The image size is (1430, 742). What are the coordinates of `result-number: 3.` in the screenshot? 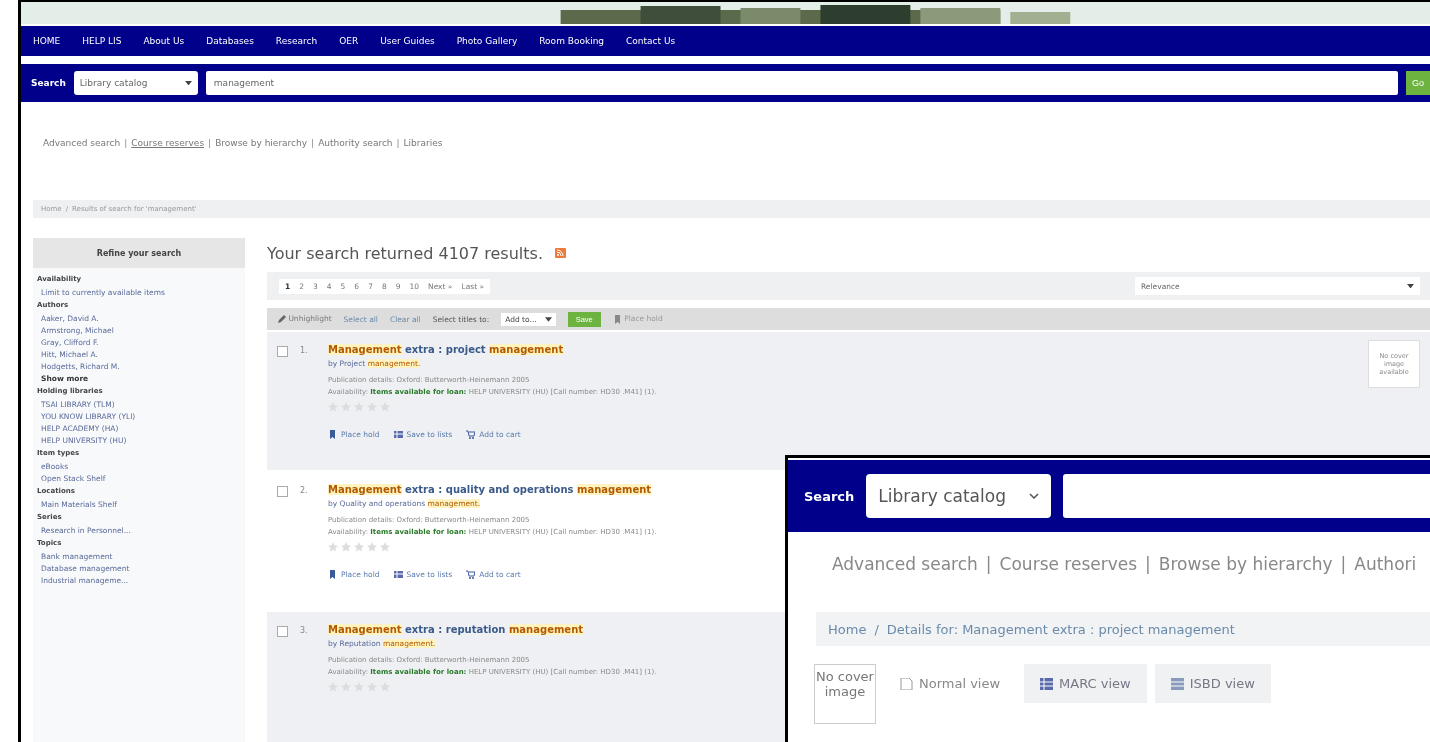 It's located at (304, 631).